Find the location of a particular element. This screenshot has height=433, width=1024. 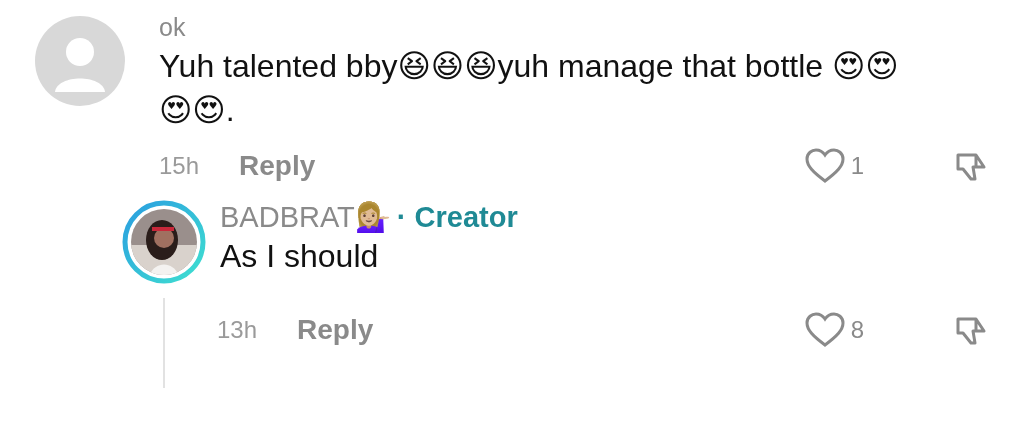

creator-label: · Creator is located at coordinates (457, 217).